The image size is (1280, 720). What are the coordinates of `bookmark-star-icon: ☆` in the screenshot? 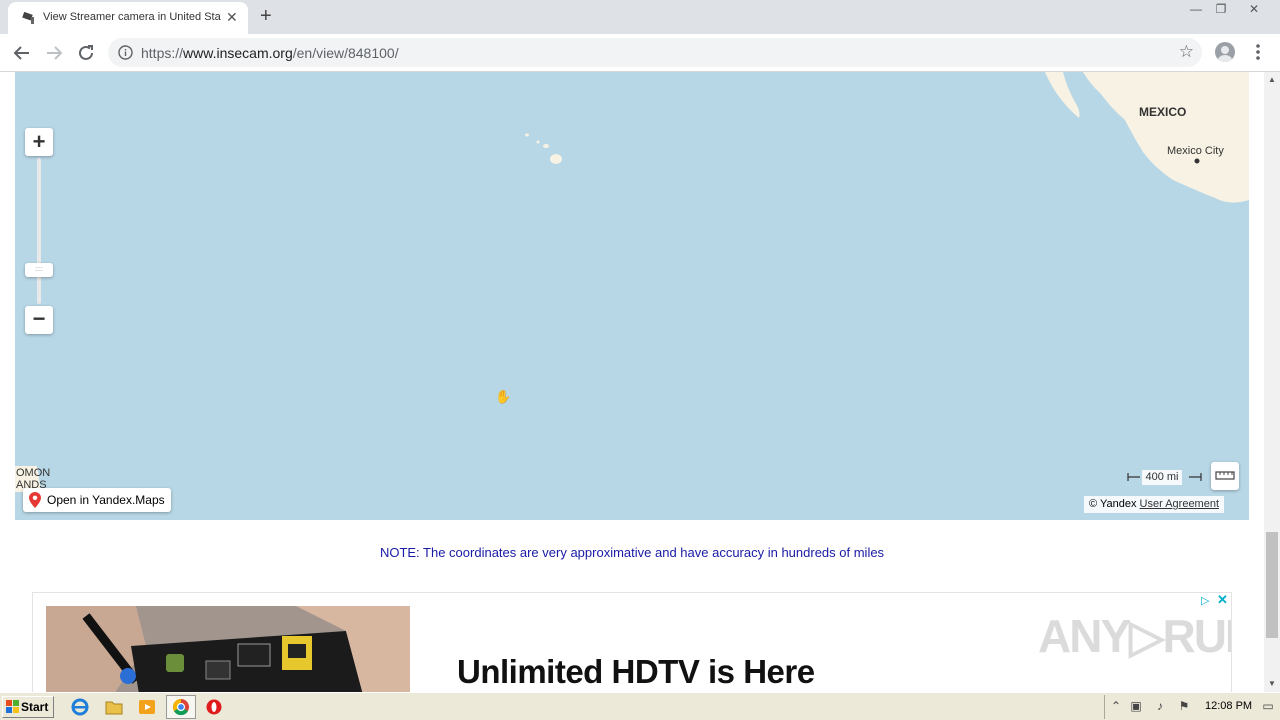 It's located at (1186, 52).